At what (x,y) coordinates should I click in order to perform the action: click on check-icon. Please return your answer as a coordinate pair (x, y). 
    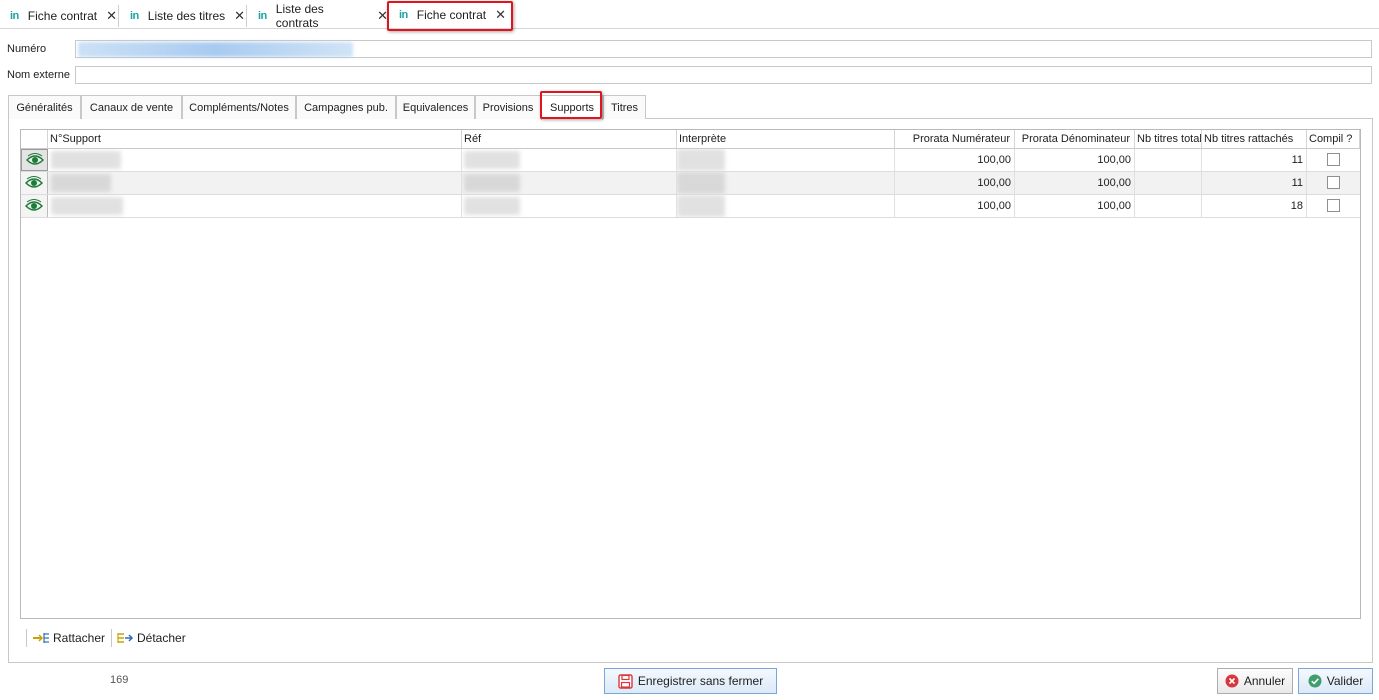
    Looking at the image, I should click on (1315, 681).